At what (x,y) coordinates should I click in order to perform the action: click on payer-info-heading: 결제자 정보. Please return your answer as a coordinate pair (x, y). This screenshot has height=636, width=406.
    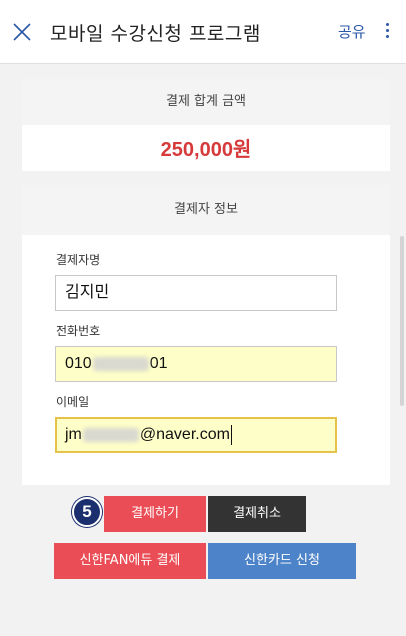
    Looking at the image, I should click on (206, 210).